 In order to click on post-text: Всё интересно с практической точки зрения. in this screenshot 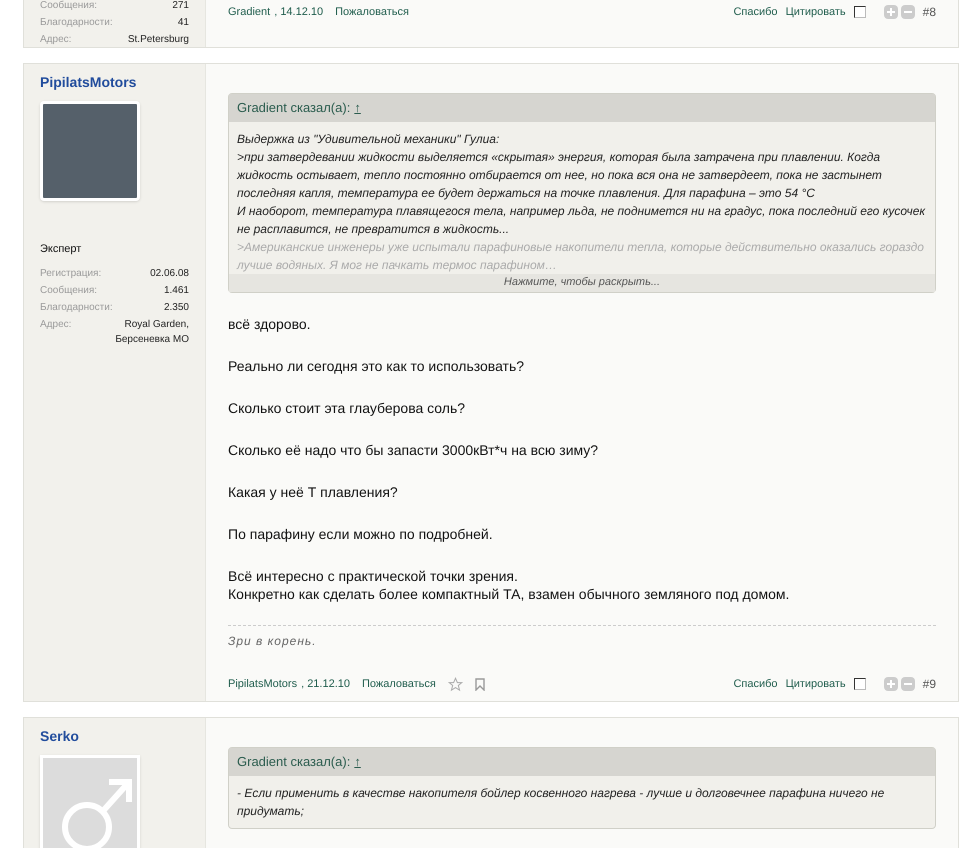, I will do `click(373, 576)`.